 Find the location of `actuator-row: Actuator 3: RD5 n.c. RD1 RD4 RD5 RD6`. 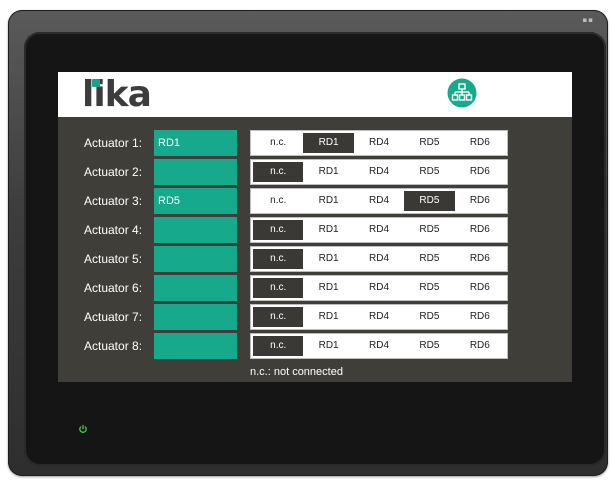

actuator-row: Actuator 3: RD5 n.c. RD1 RD4 RD5 RD6 is located at coordinates (315, 201).